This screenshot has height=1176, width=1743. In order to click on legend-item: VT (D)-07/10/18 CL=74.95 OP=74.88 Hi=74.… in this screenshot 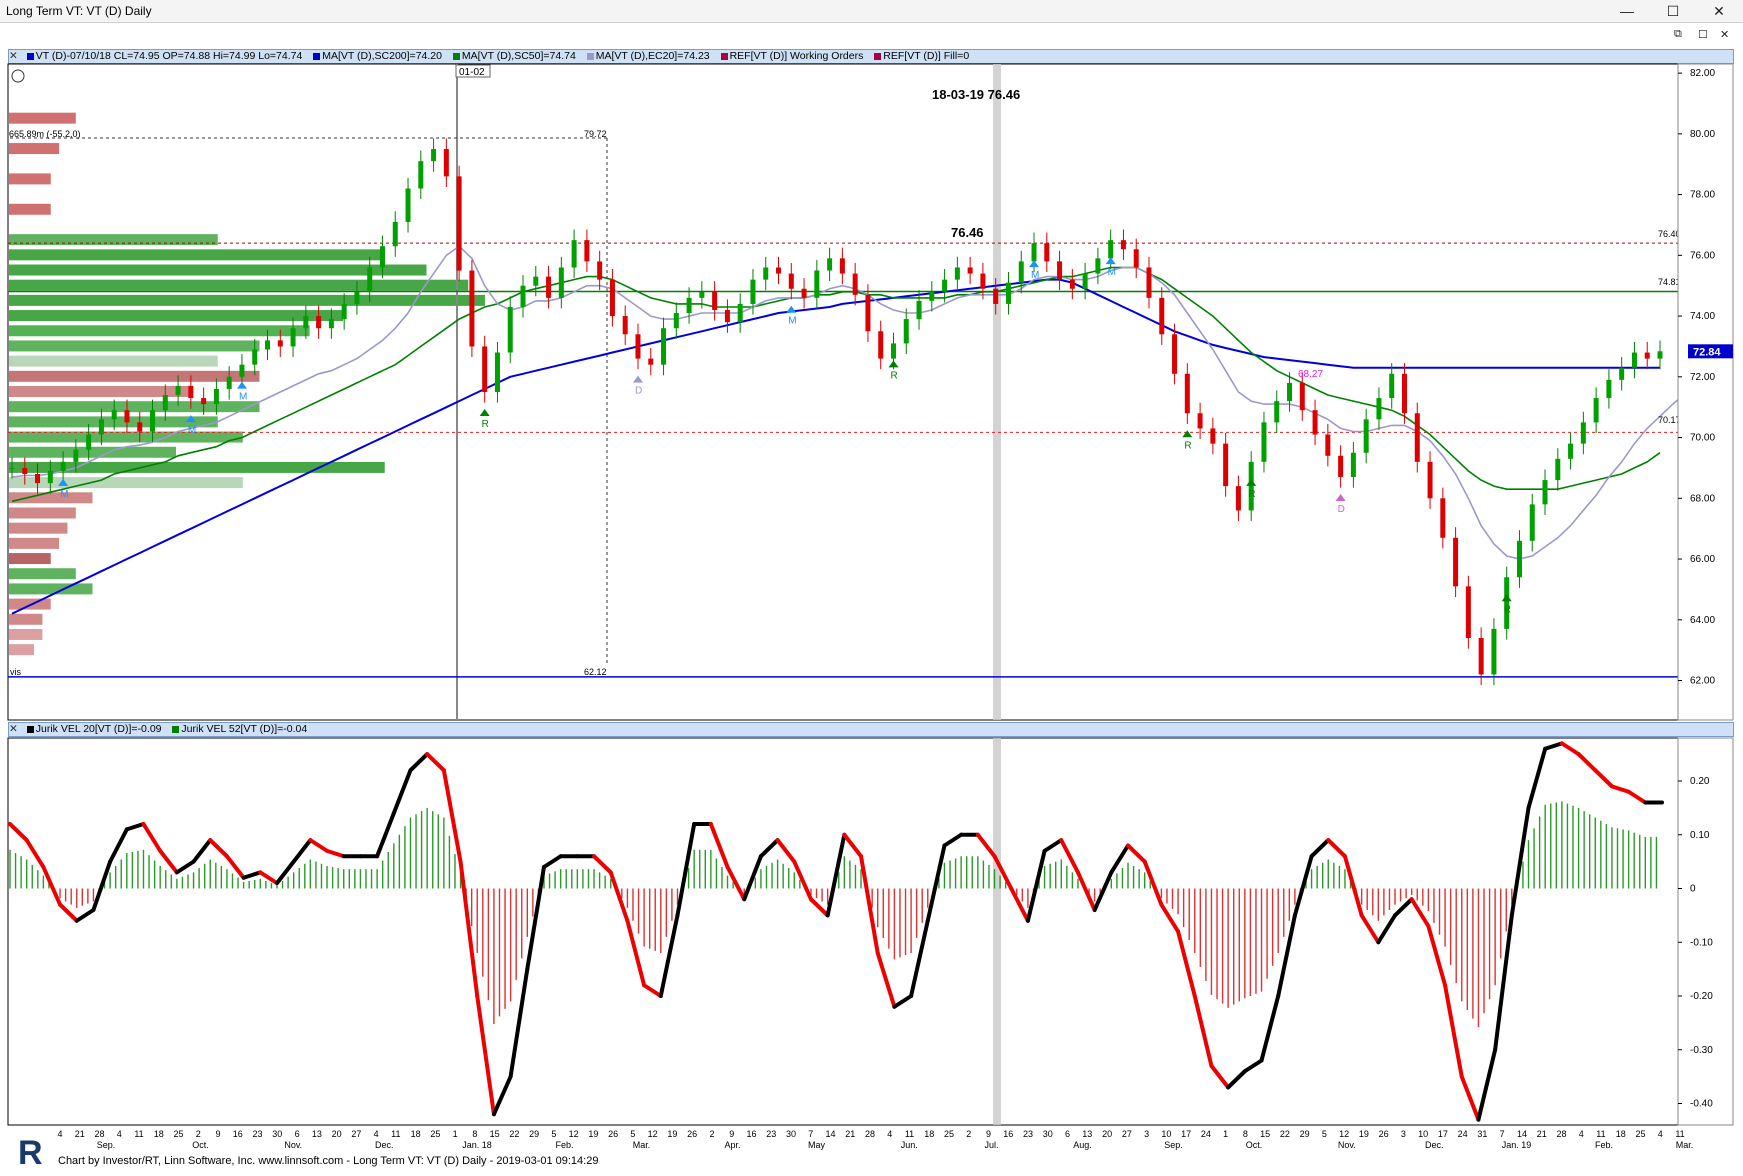, I will do `click(166, 56)`.